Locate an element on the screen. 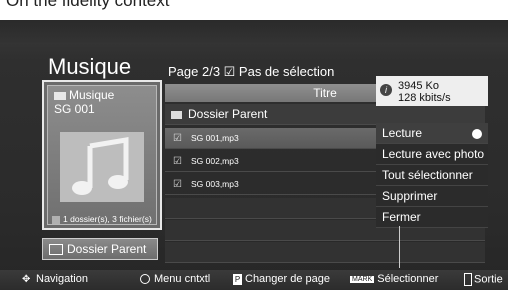 This screenshot has width=508, height=290. menu-item-supprimer: Supprimer is located at coordinates (432, 196).